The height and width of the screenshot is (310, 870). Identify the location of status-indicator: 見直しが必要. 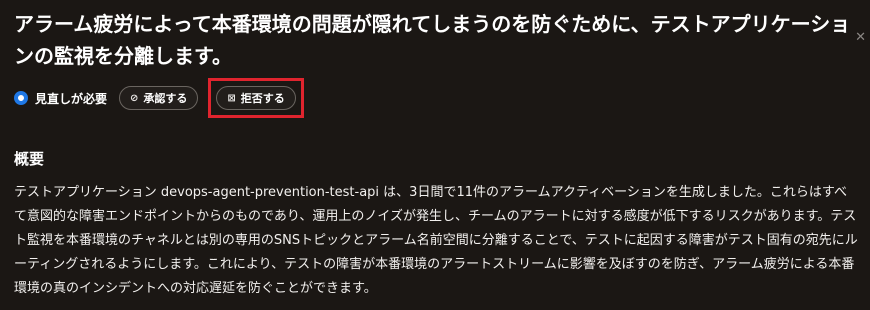
(60, 98).